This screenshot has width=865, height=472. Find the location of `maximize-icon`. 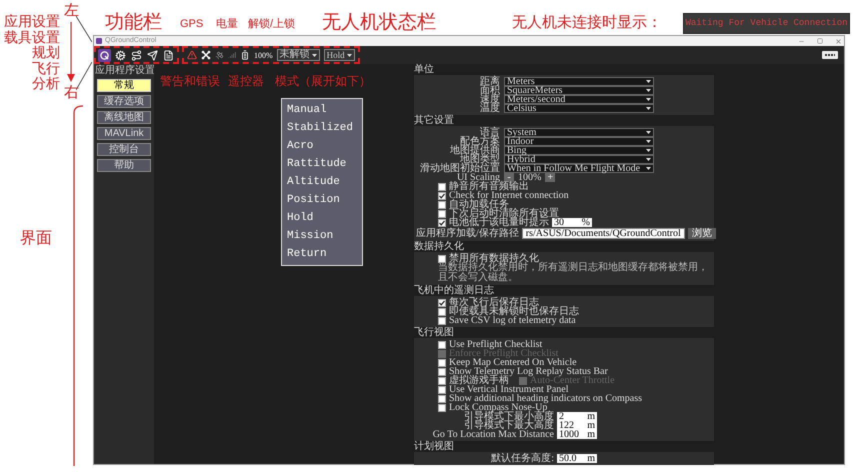

maximize-icon is located at coordinates (820, 41).